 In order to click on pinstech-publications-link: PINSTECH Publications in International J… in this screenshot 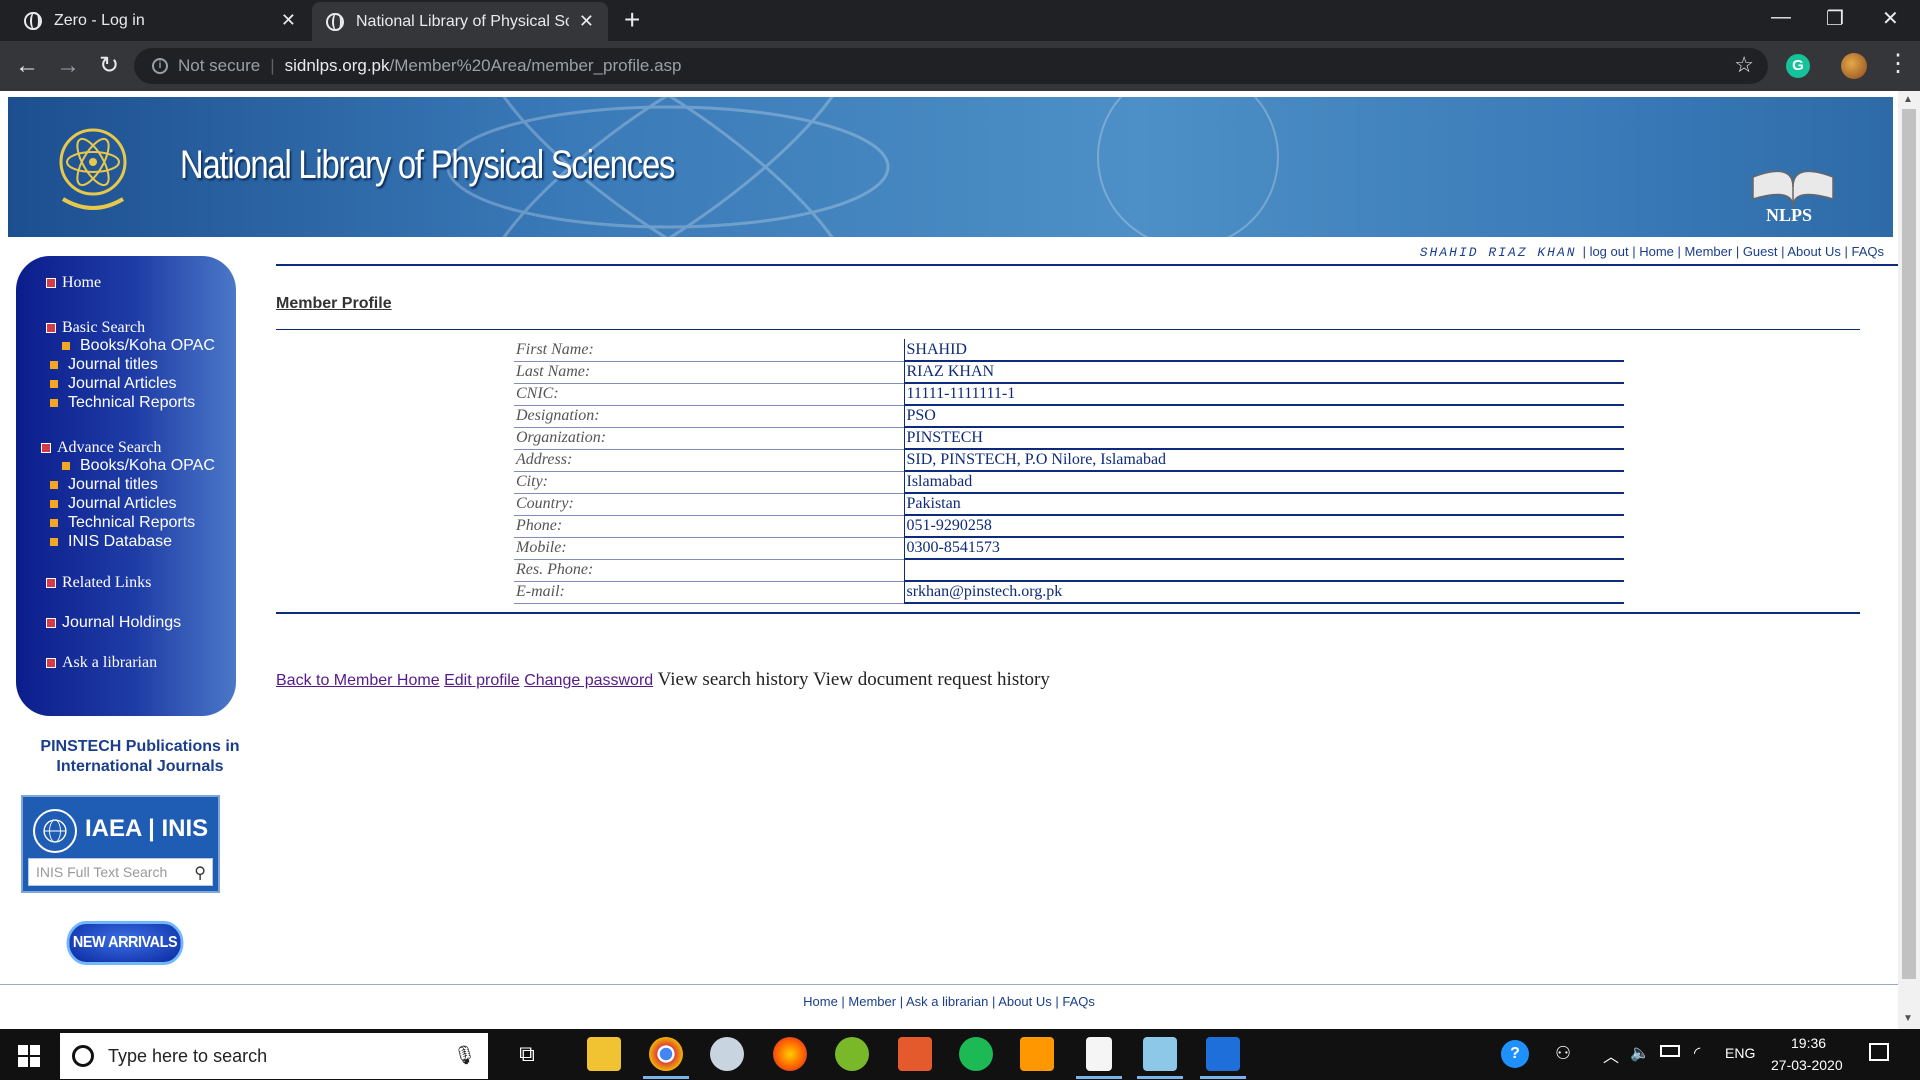, I will do `click(140, 757)`.